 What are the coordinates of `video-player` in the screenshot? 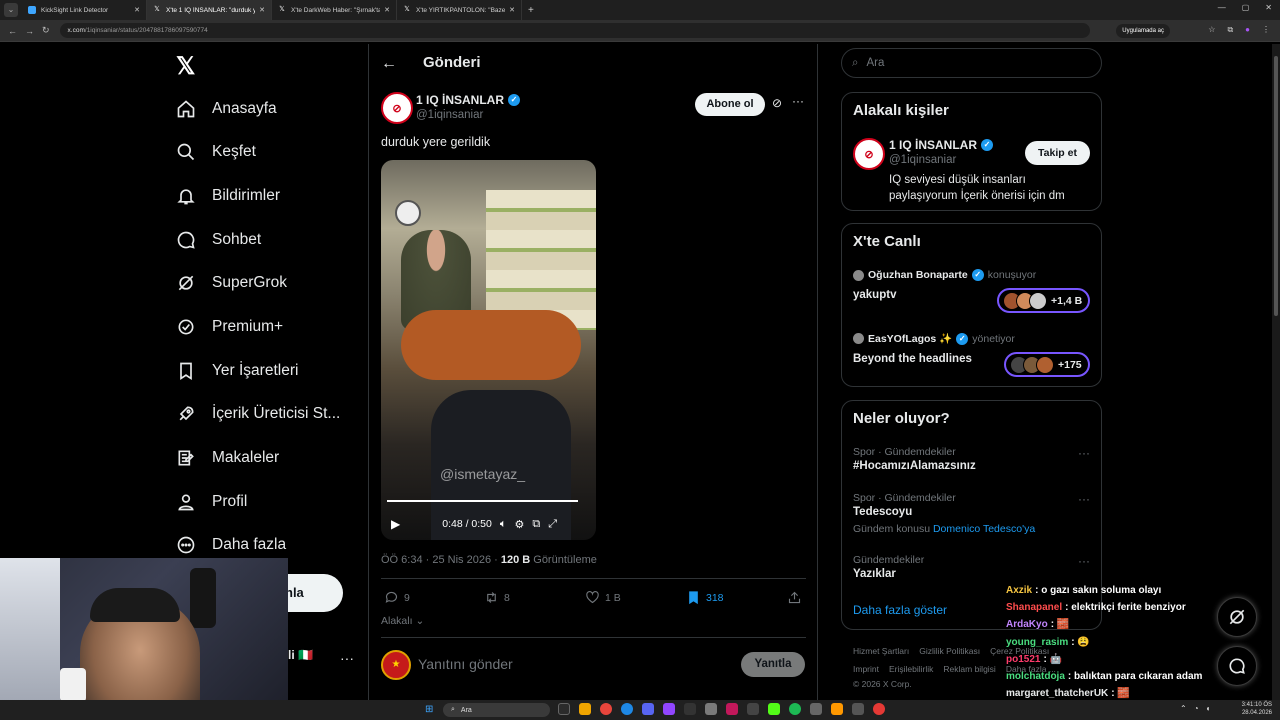 It's located at (488, 350).